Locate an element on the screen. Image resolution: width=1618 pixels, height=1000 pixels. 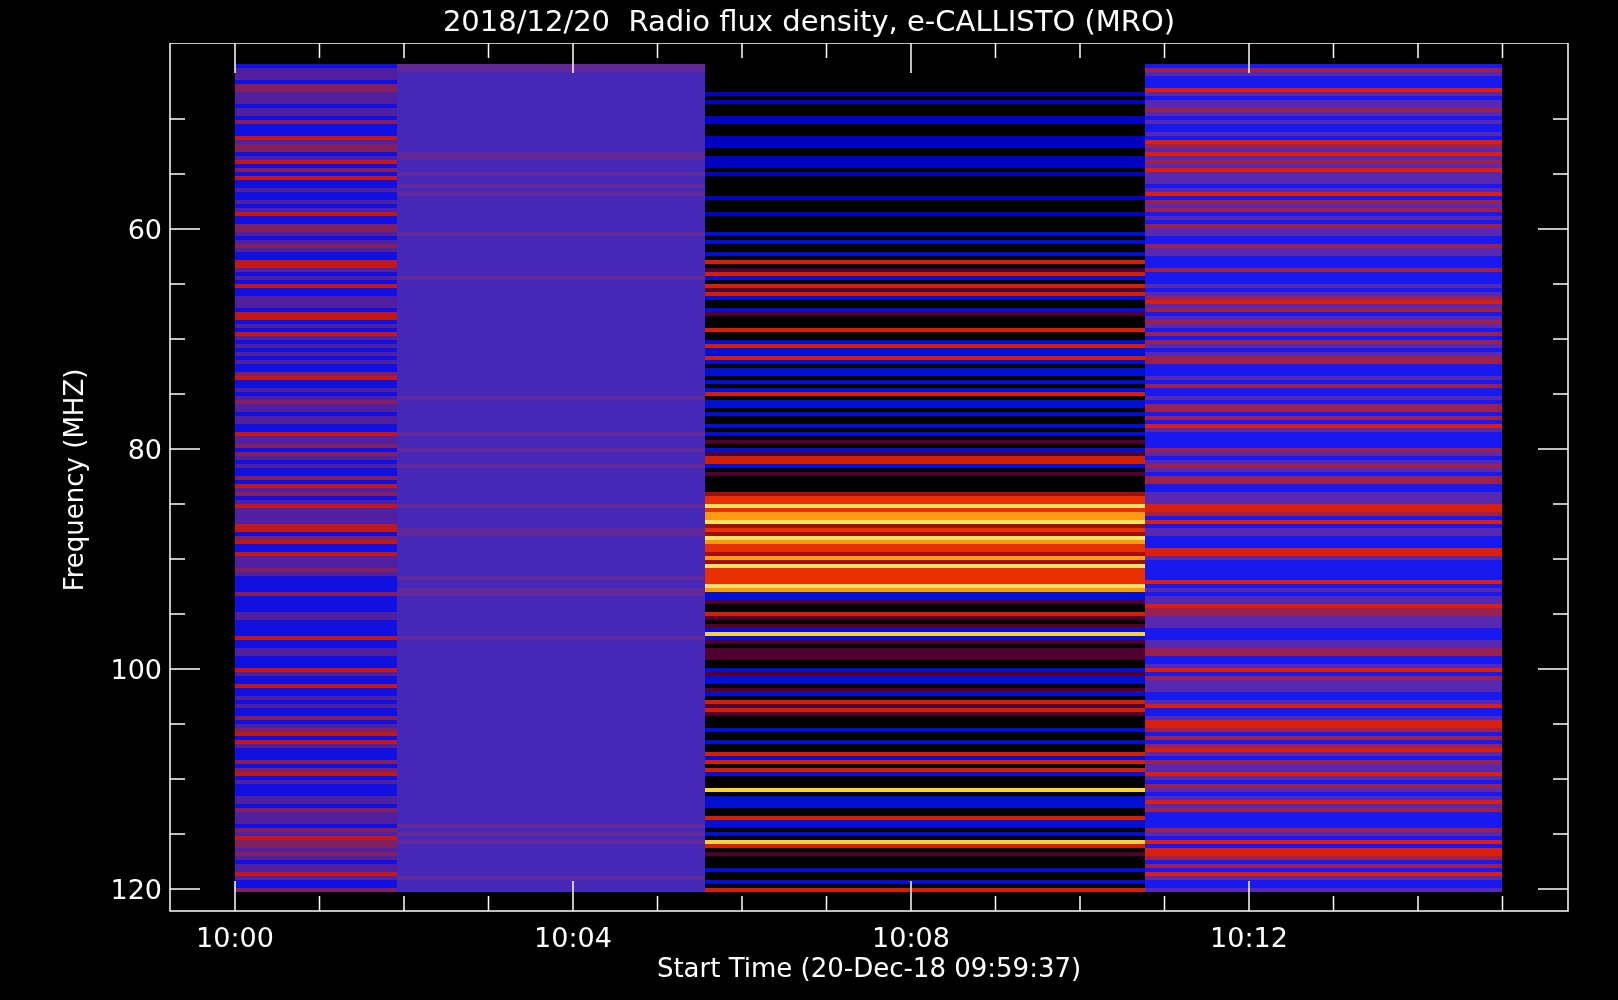
x-tick-label: 10:08 is located at coordinates (911, 937).